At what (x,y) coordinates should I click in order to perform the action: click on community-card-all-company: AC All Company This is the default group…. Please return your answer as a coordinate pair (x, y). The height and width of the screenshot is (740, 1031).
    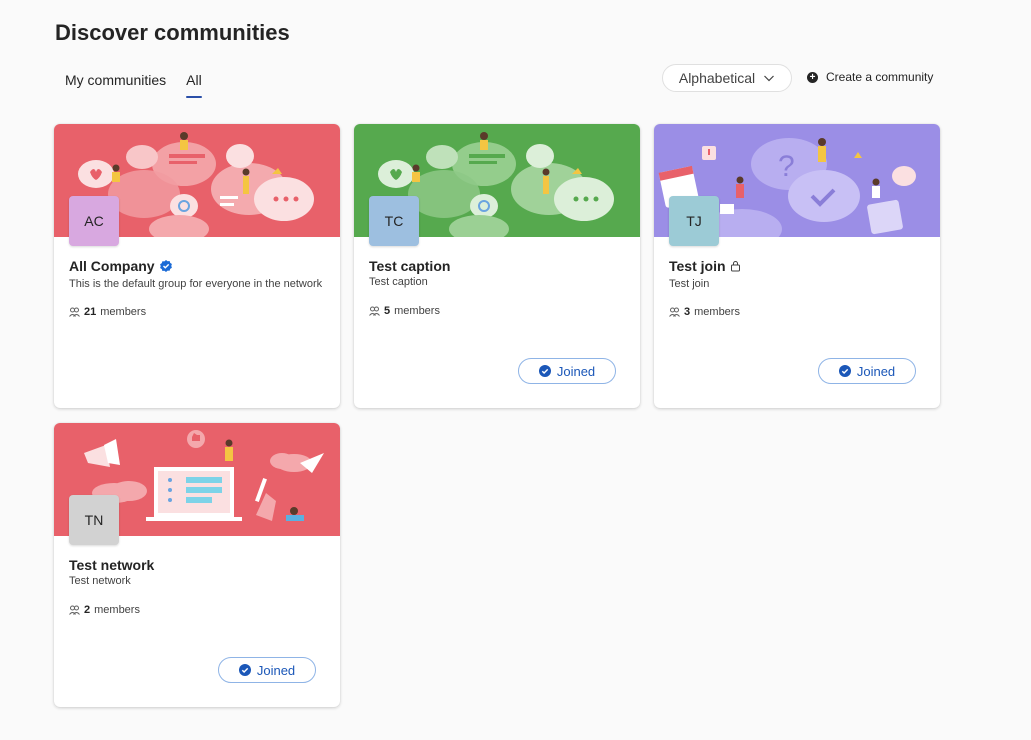
    Looking at the image, I should click on (197, 266).